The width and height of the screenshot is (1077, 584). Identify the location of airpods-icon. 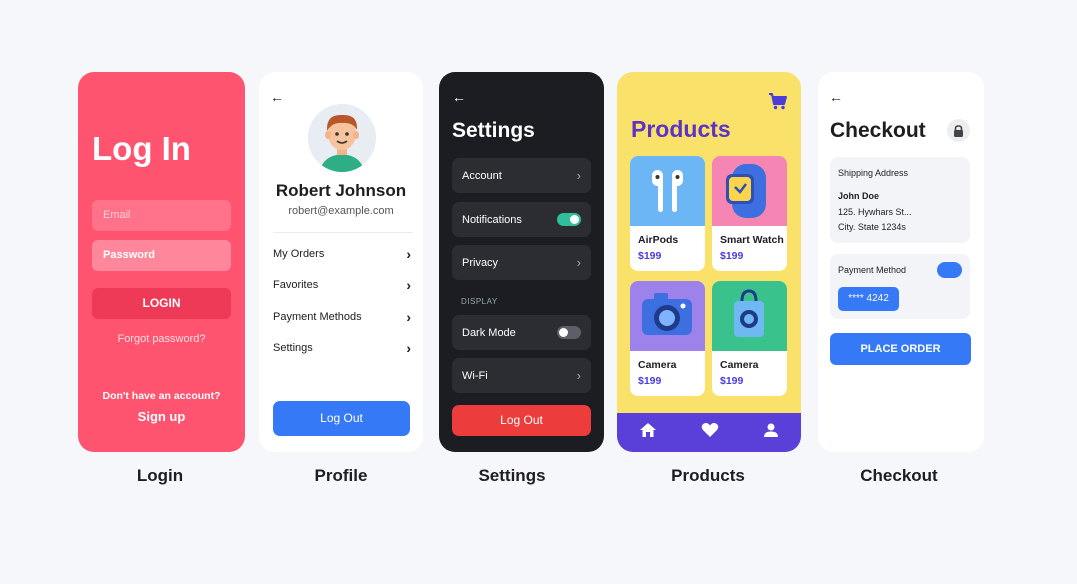
(667, 191).